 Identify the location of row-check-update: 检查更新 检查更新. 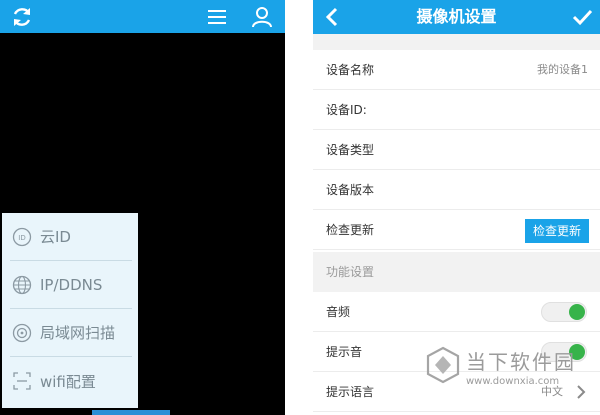
(456, 230).